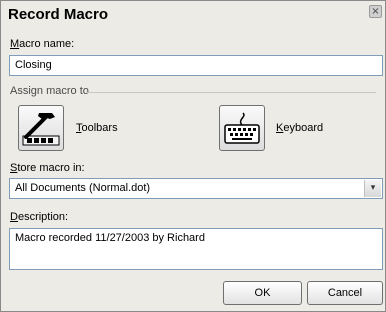  I want to click on keyboard-button, so click(242, 128).